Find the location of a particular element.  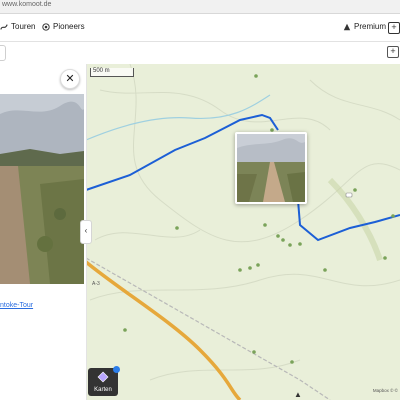

top-navigation: Touren Pioneers Premium + is located at coordinates (200, 28).